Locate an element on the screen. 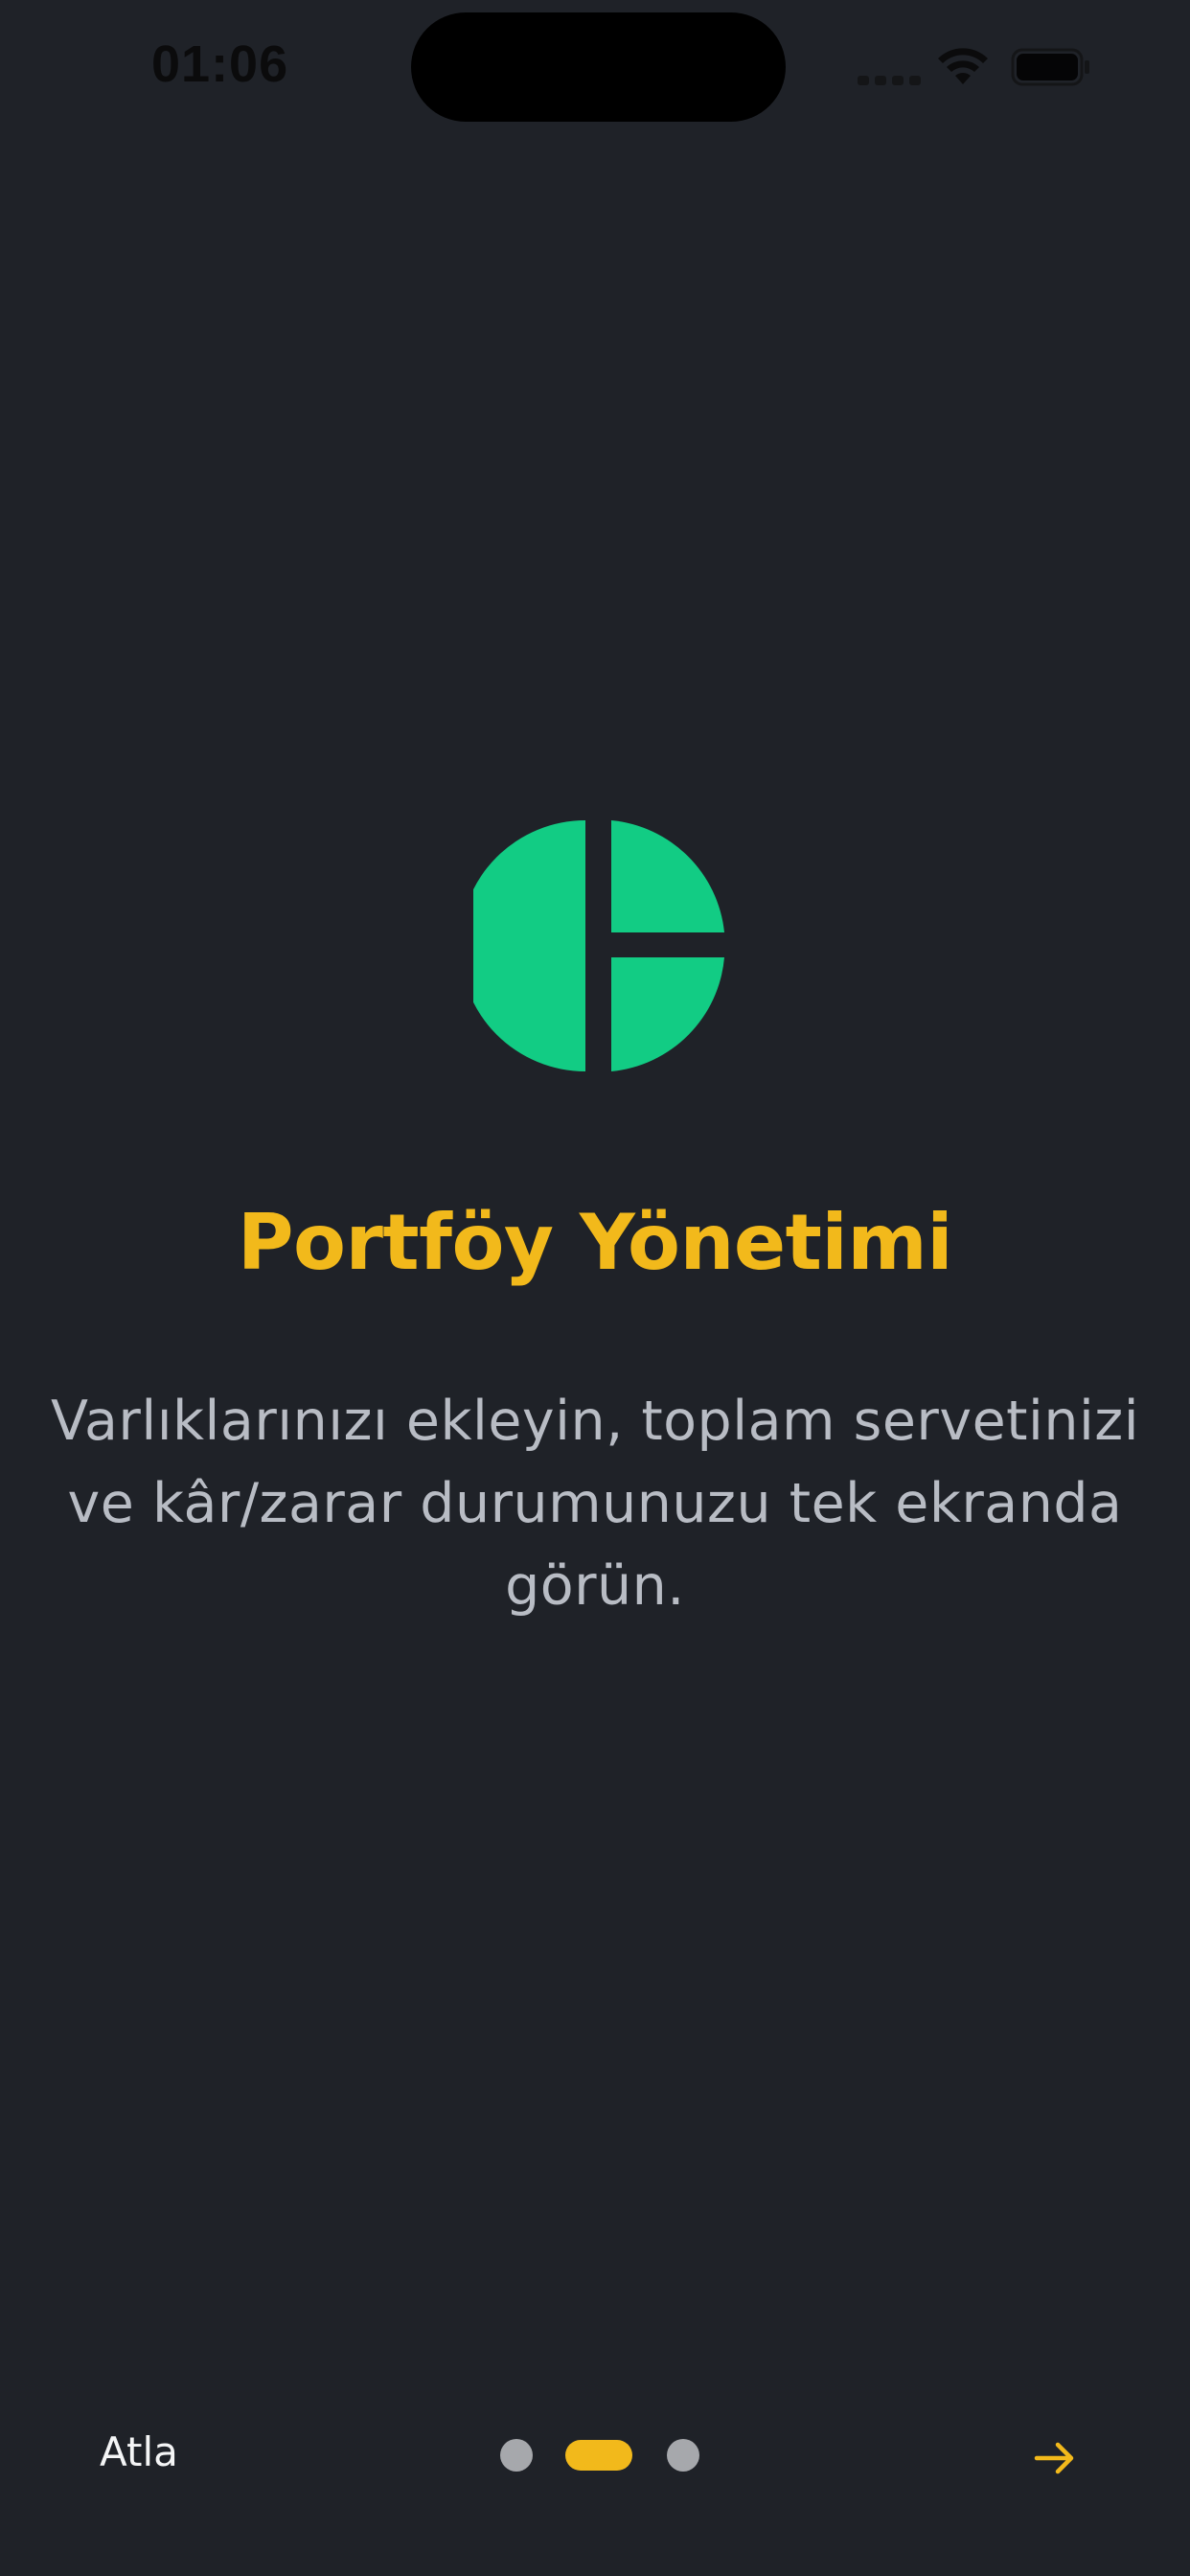  page-indicator is located at coordinates (600, 2455).